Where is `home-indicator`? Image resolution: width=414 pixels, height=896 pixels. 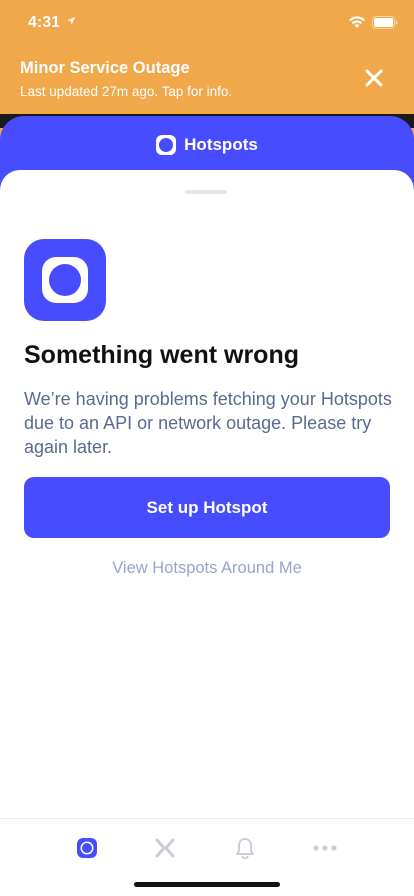 home-indicator is located at coordinates (207, 884).